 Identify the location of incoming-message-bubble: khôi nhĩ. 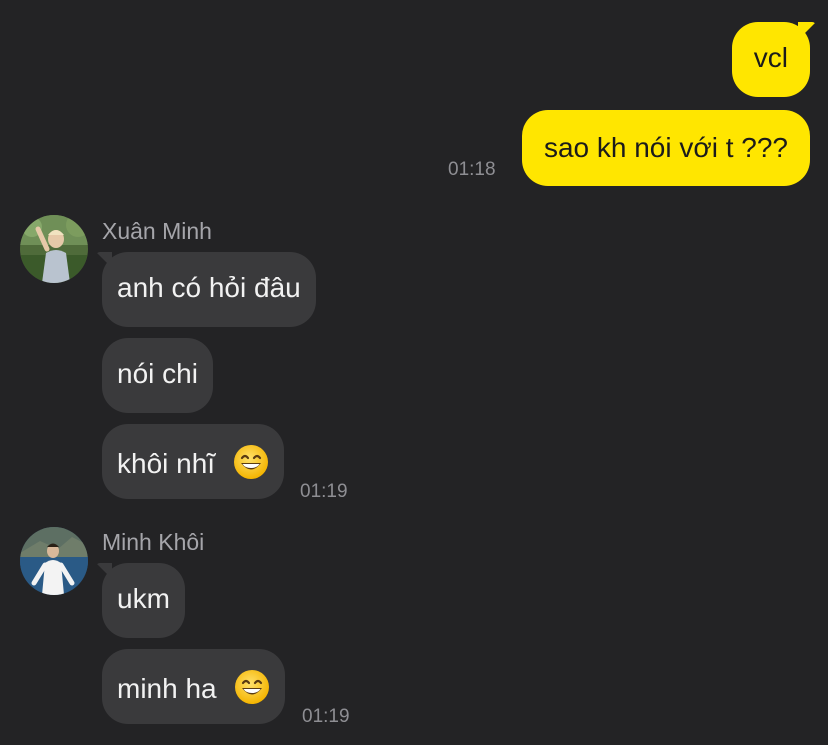
(193, 461).